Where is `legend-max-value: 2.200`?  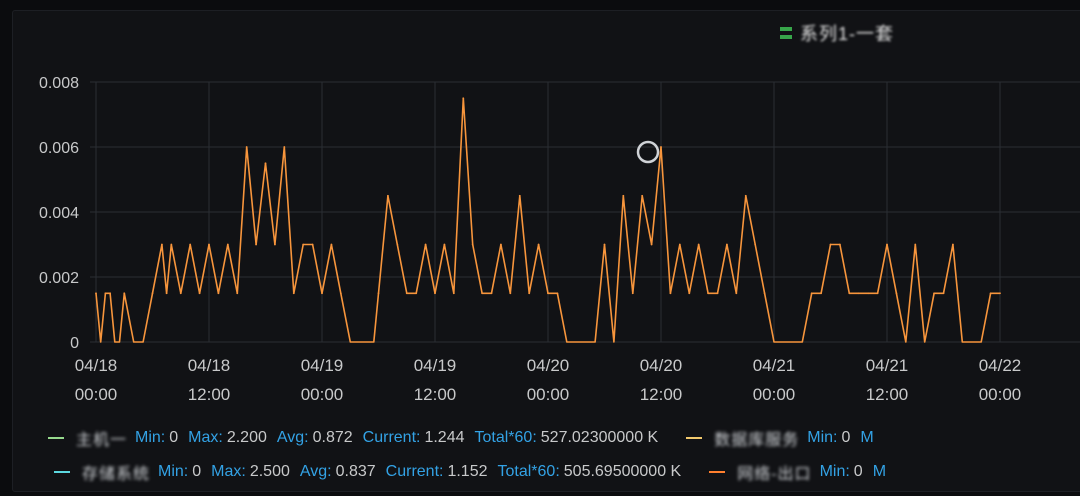 legend-max-value: 2.200 is located at coordinates (246, 437).